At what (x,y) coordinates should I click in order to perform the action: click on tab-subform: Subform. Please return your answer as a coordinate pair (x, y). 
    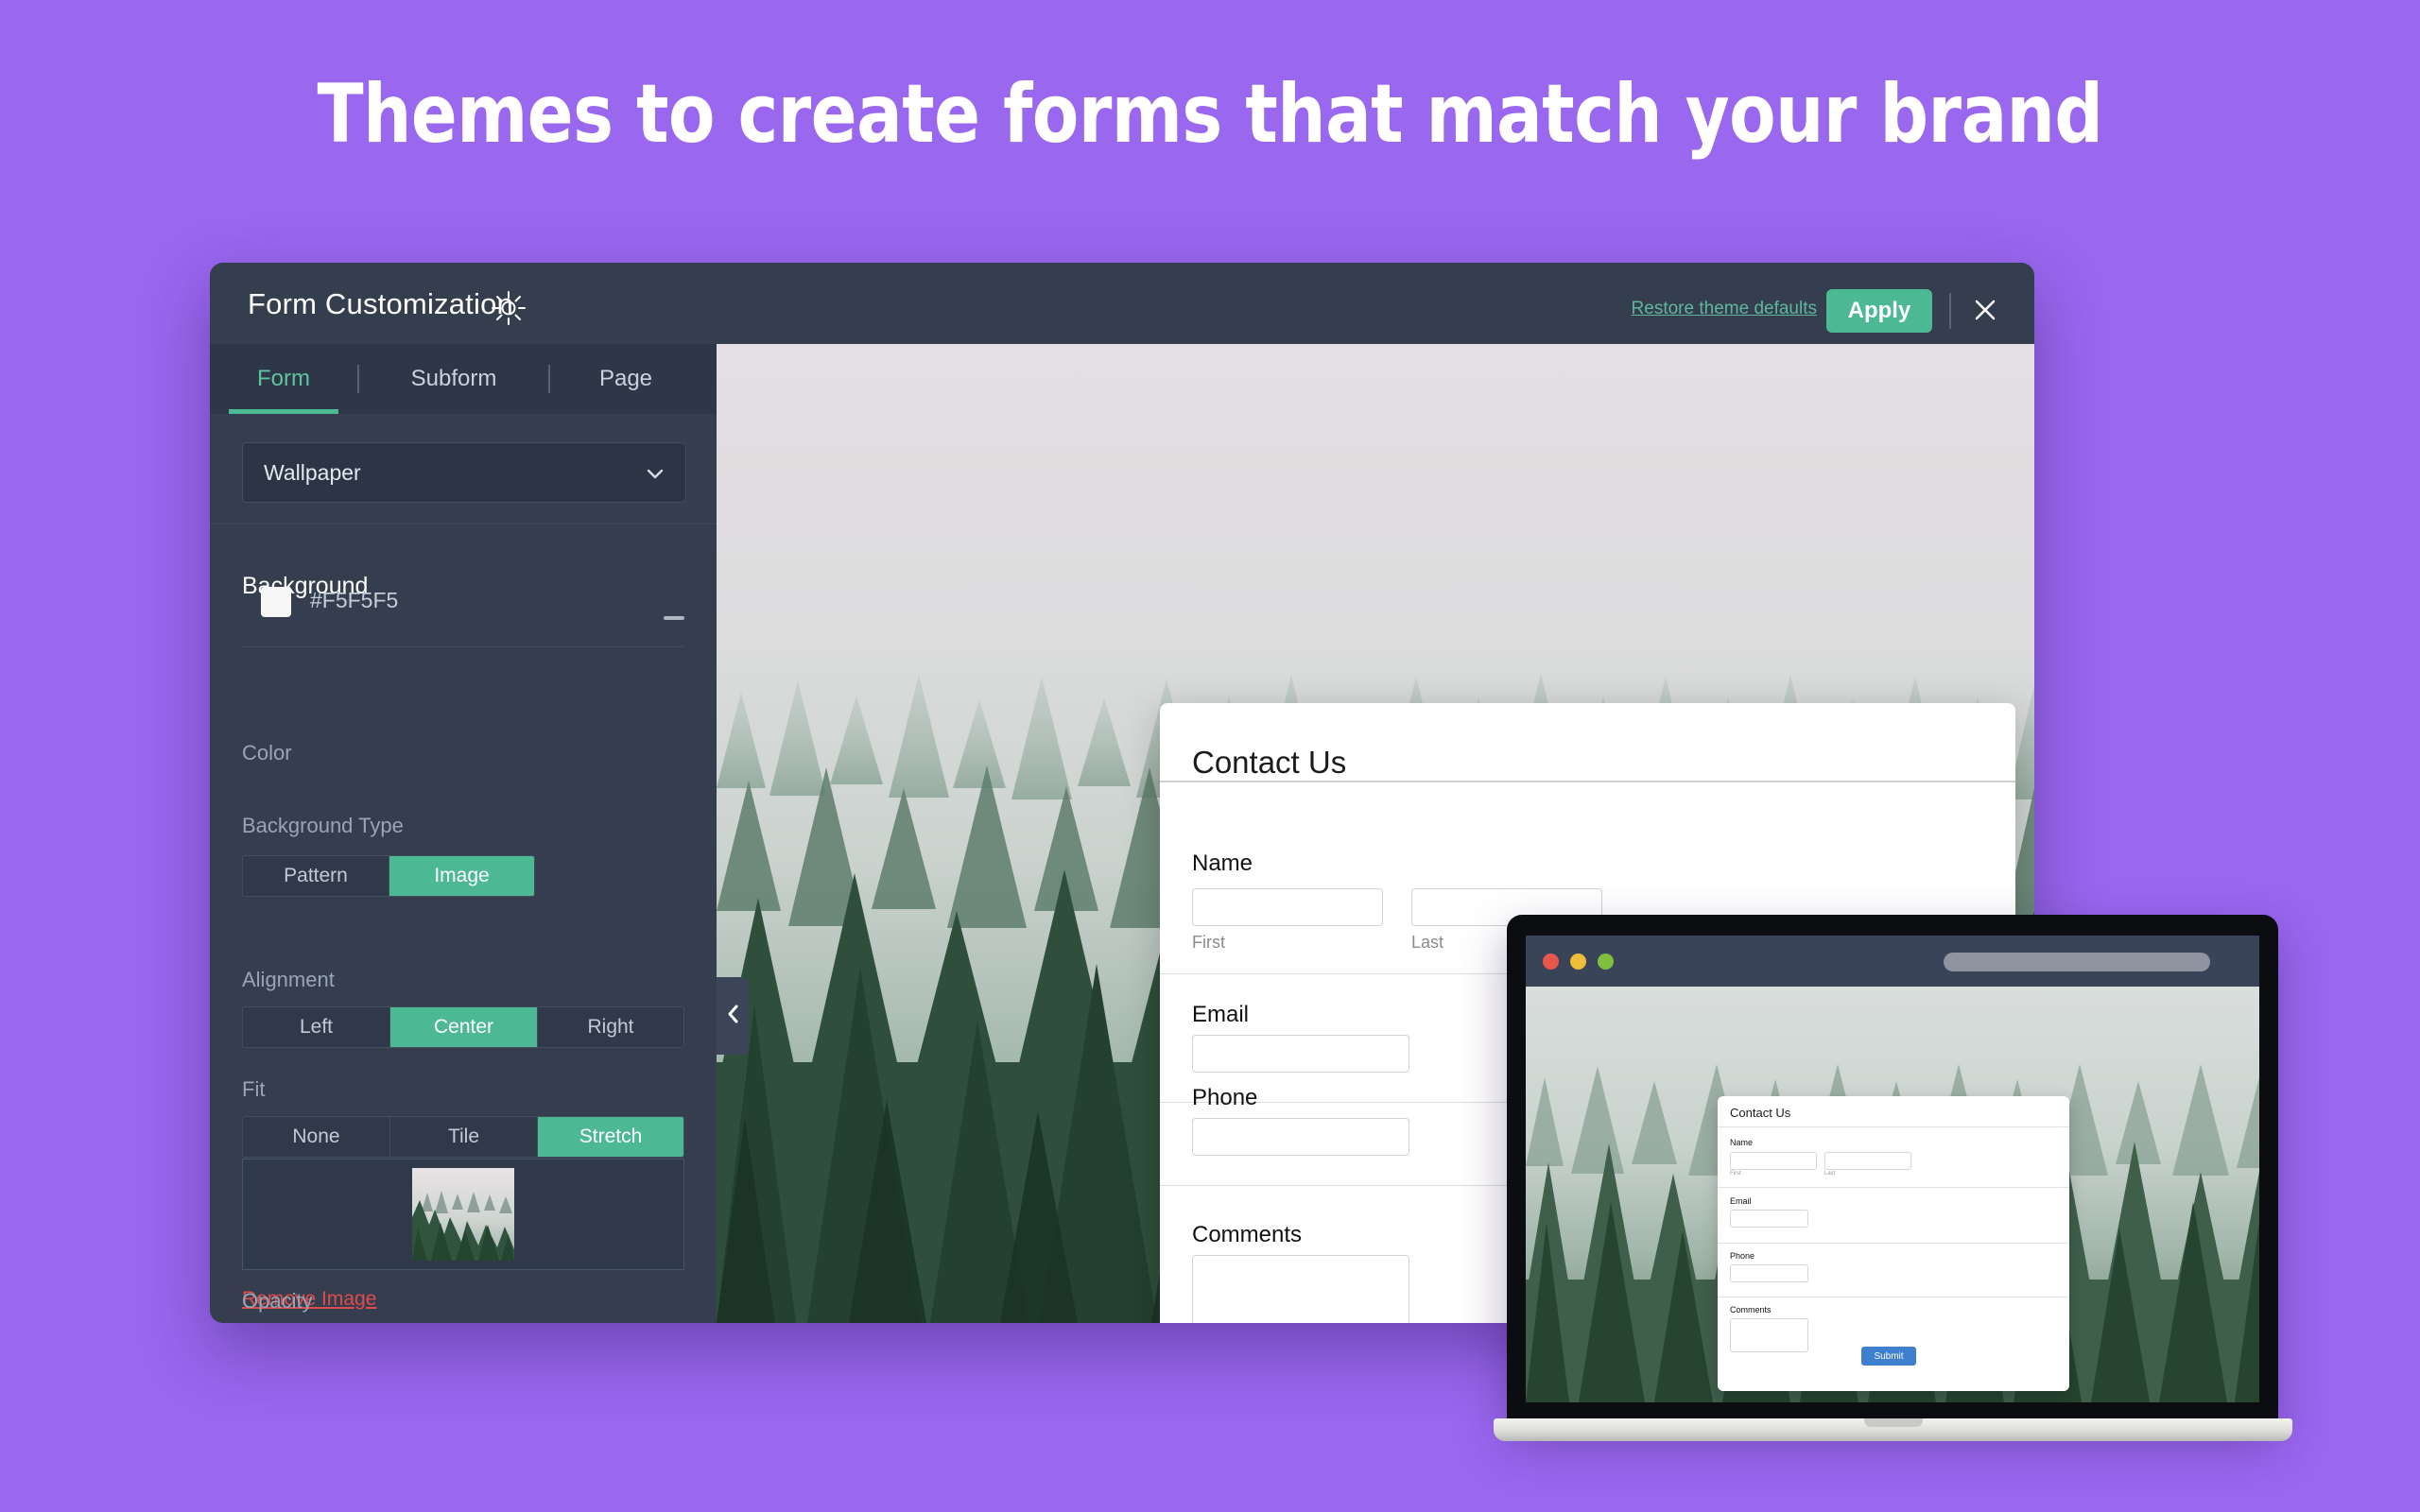
    Looking at the image, I should click on (453, 379).